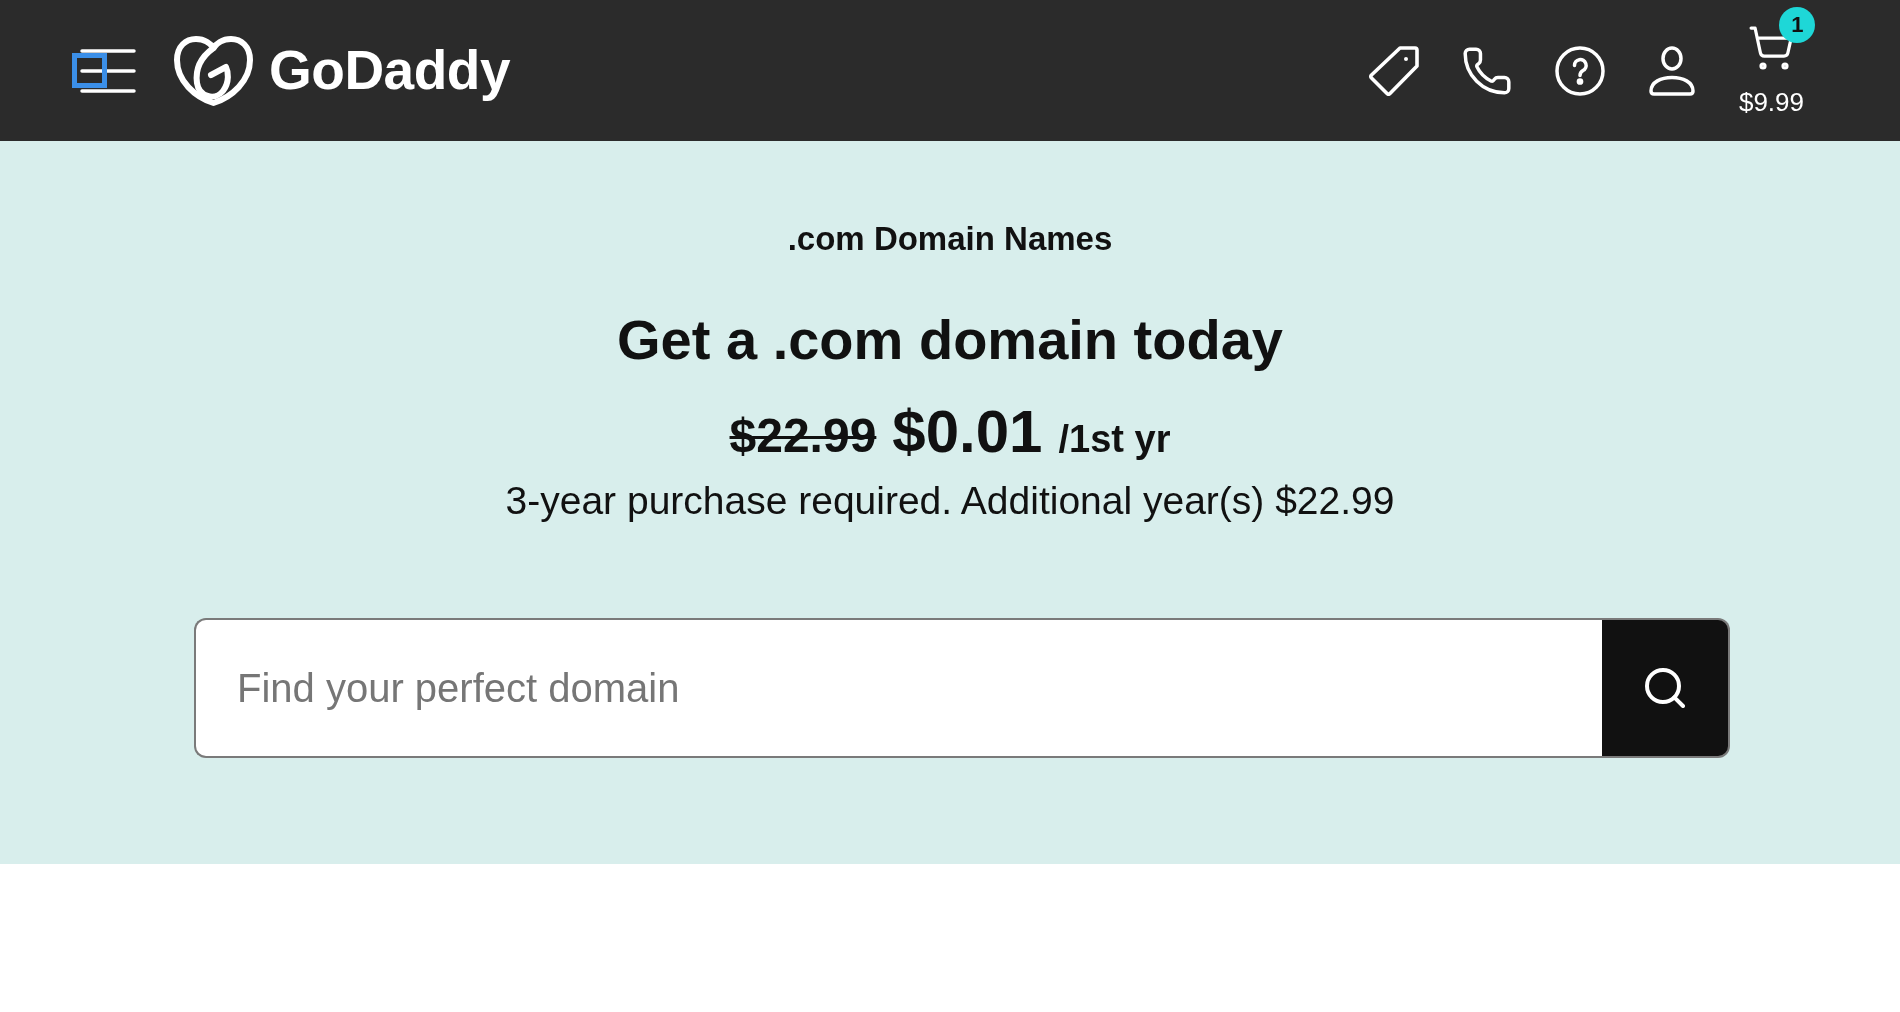  What do you see at coordinates (950, 501) in the screenshot?
I see `pricing-terms: 3-year purchase required. Additional year(s) $22.99` at bounding box center [950, 501].